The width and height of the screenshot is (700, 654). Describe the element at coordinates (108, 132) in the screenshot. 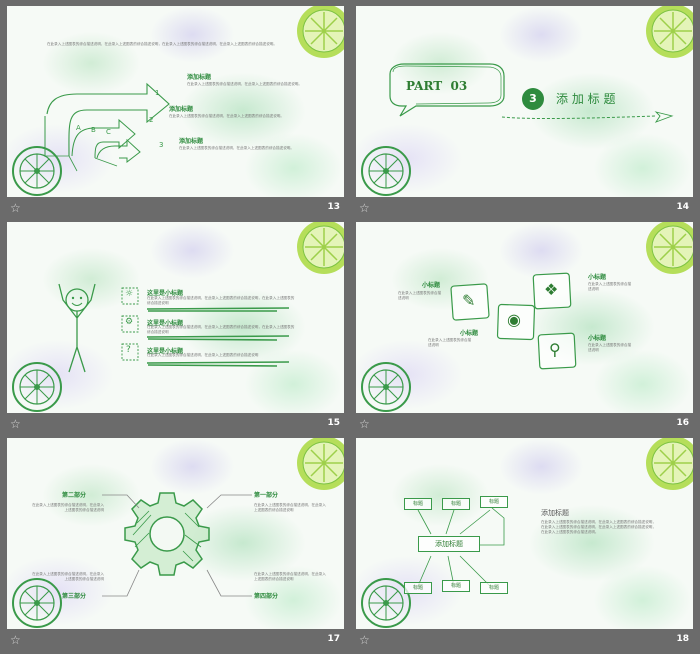

I see `letter-c: C` at that location.